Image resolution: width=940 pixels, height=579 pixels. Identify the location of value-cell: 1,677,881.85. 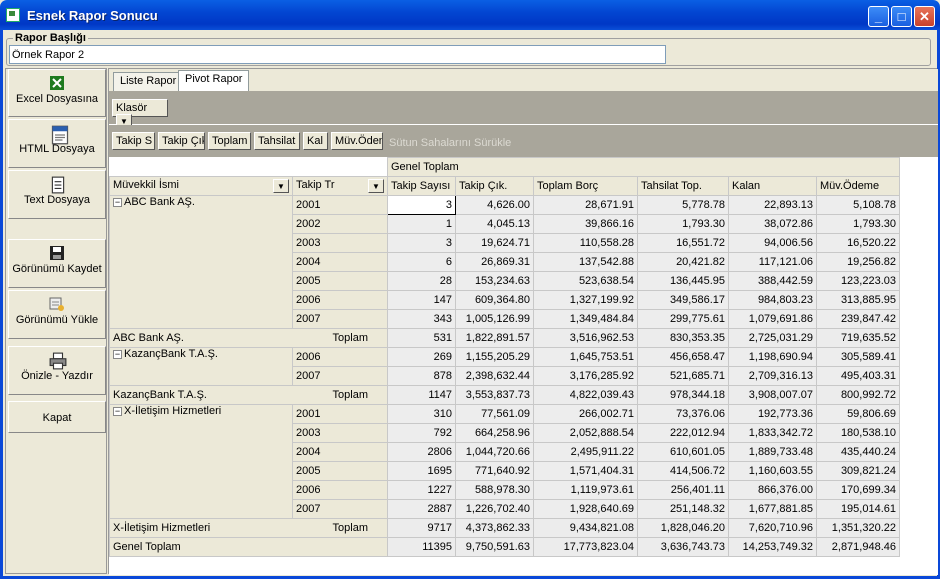
(772, 509).